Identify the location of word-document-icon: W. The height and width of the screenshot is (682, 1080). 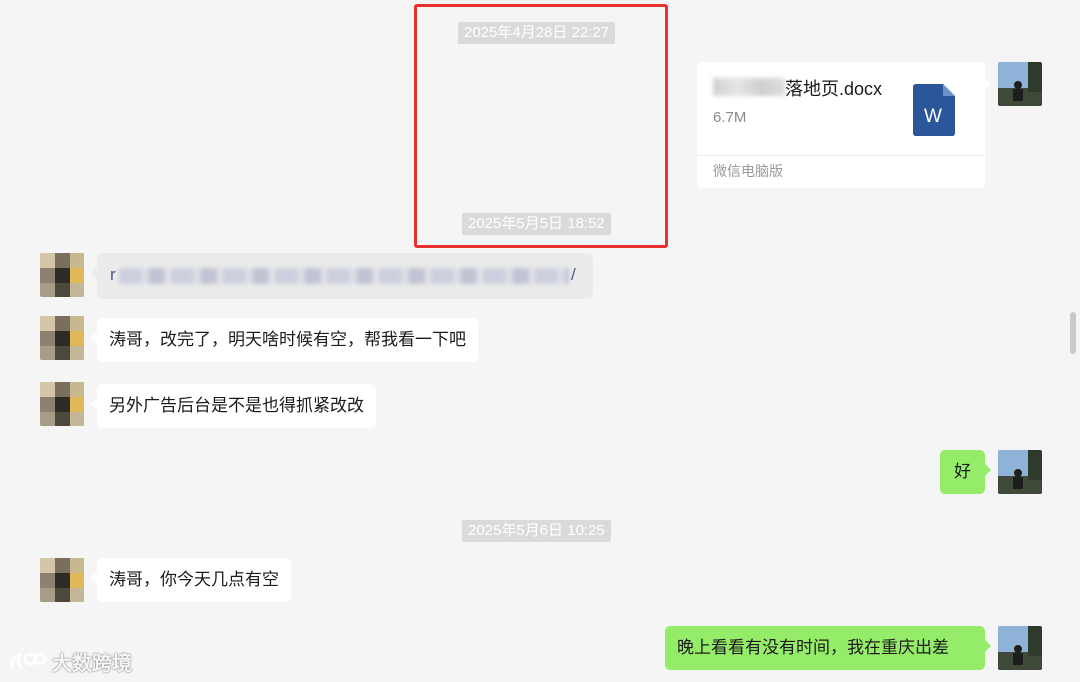
(934, 110).